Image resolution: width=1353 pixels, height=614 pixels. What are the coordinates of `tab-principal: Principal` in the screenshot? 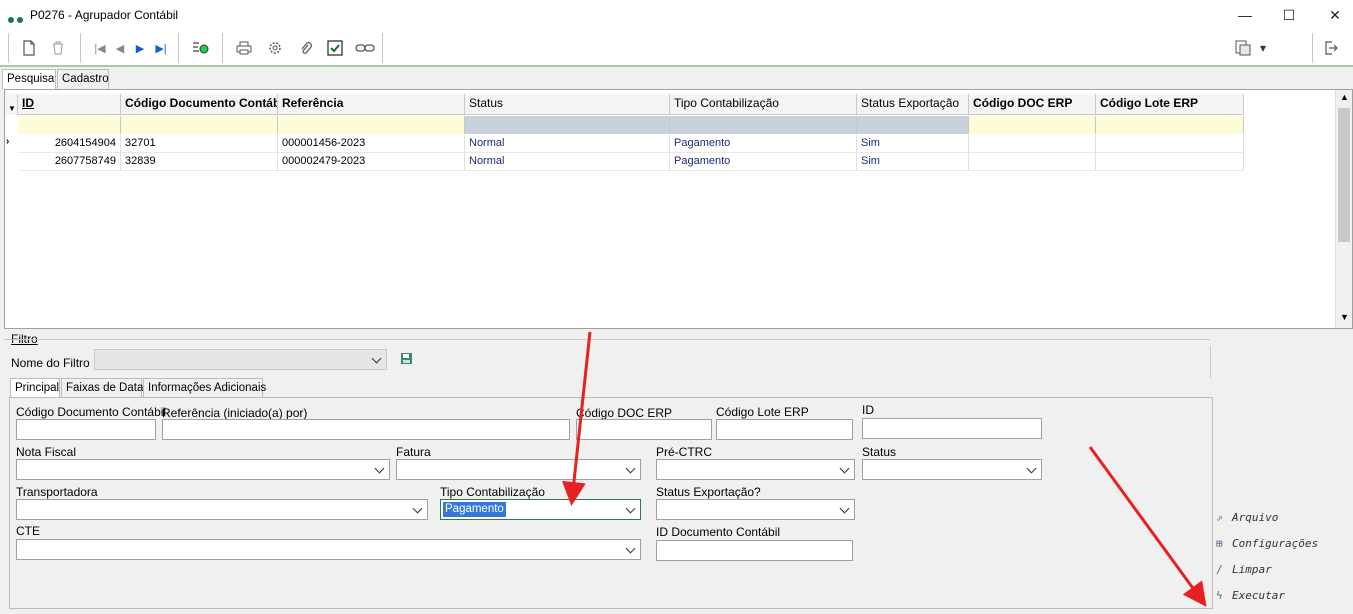 It's located at (35, 388).